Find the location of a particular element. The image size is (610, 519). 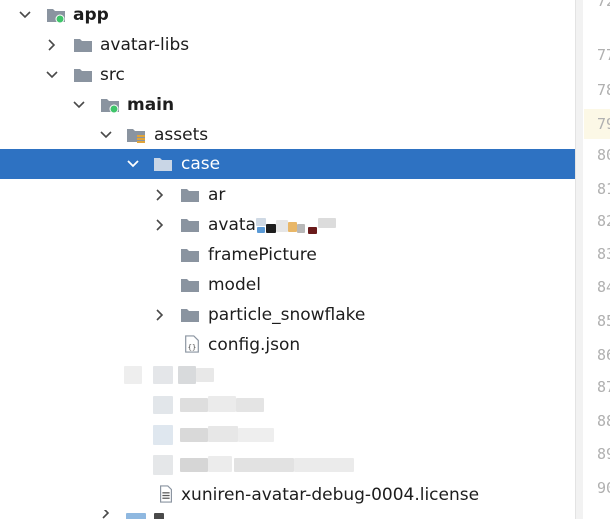

tree-label-particle-snowflake: particle_snowflake is located at coordinates (287, 315).